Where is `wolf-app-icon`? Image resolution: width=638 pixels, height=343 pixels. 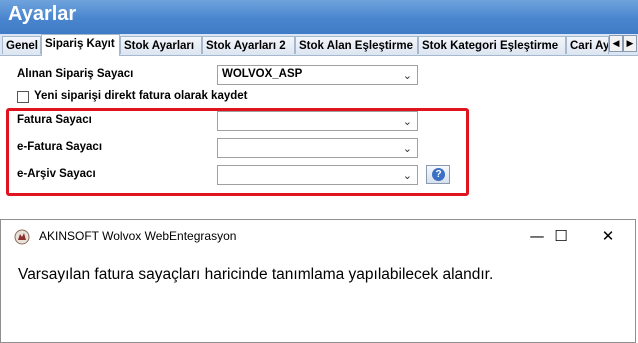 wolf-app-icon is located at coordinates (22, 237).